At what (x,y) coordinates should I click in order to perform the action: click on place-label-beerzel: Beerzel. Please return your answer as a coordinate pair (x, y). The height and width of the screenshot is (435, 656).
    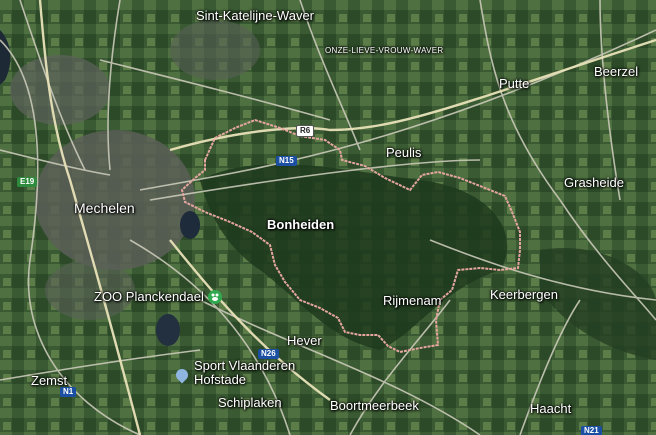
    Looking at the image, I should click on (616, 71).